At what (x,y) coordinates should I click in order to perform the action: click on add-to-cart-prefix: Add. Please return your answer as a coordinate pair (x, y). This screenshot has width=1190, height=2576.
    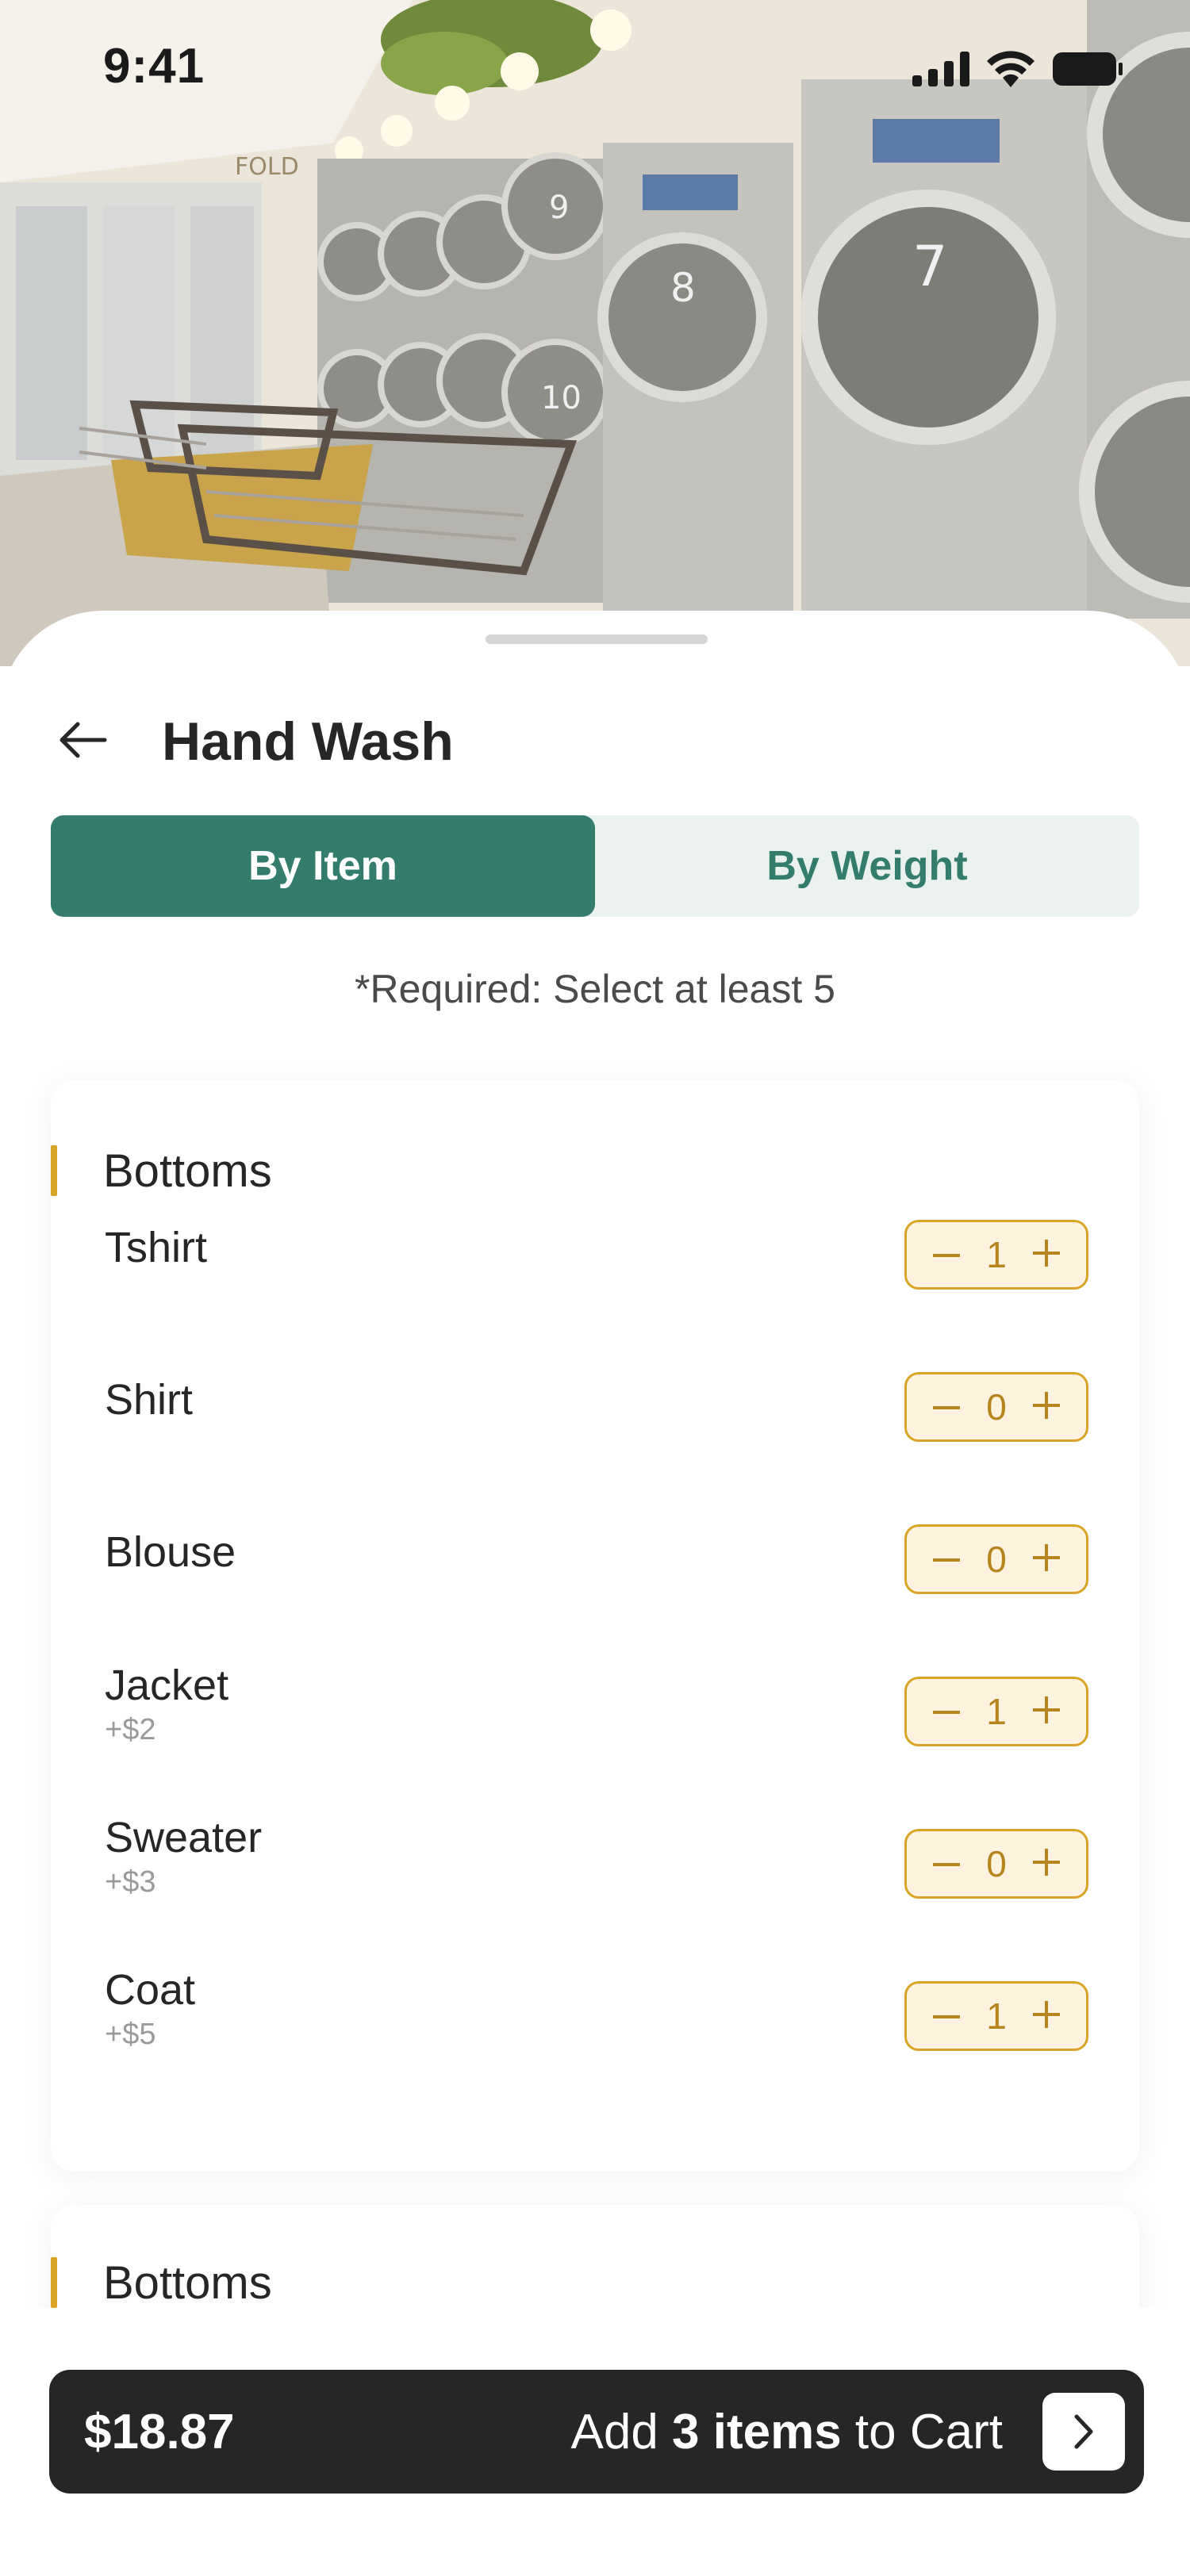
    Looking at the image, I should click on (621, 2431).